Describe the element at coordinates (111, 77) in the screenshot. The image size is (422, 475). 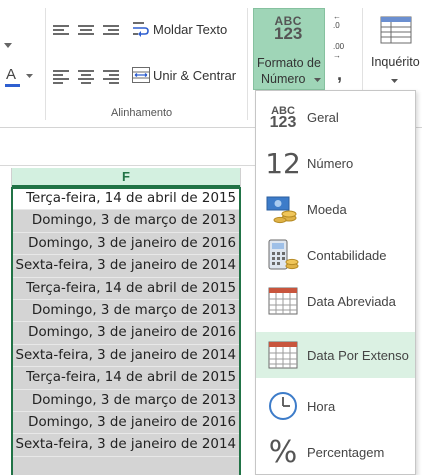
I see `align-right-icon` at that location.